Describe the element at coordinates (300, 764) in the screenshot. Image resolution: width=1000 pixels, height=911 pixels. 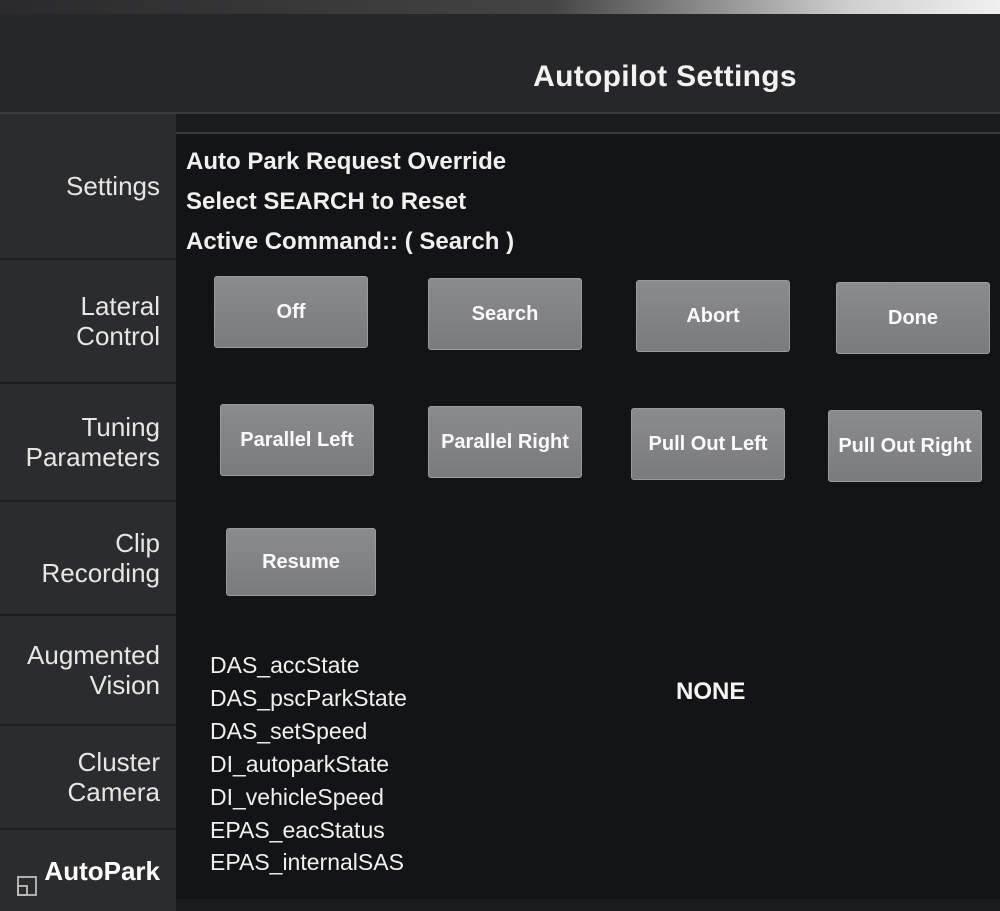
I see `signal-label: DI_autoparkState` at that location.